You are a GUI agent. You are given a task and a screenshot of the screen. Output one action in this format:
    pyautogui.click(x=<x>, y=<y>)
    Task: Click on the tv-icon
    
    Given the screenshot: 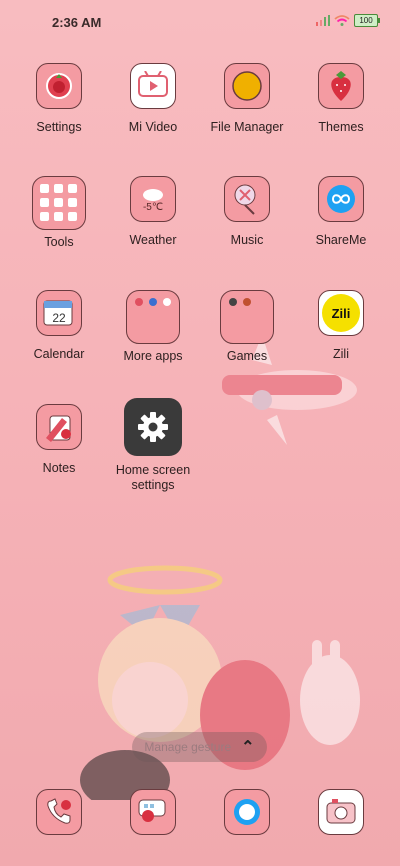 What is the action you would take?
    pyautogui.click(x=153, y=86)
    